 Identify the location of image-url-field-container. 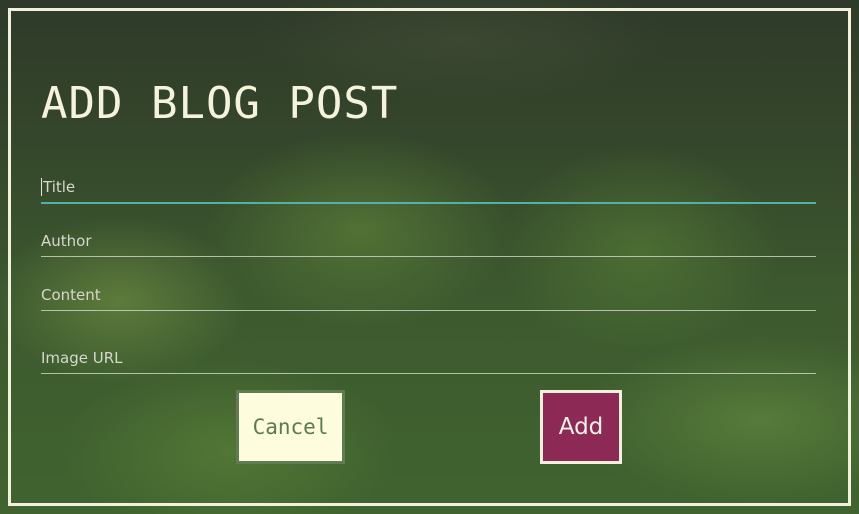
(428, 356).